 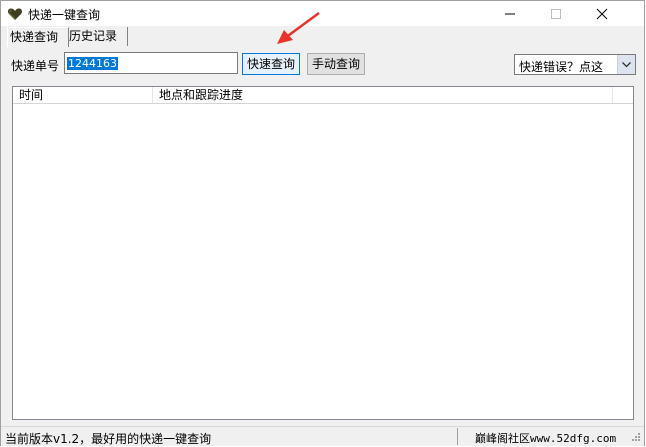 What do you see at coordinates (38, 37) in the screenshot?
I see `tab-express-query: 快递查询` at bounding box center [38, 37].